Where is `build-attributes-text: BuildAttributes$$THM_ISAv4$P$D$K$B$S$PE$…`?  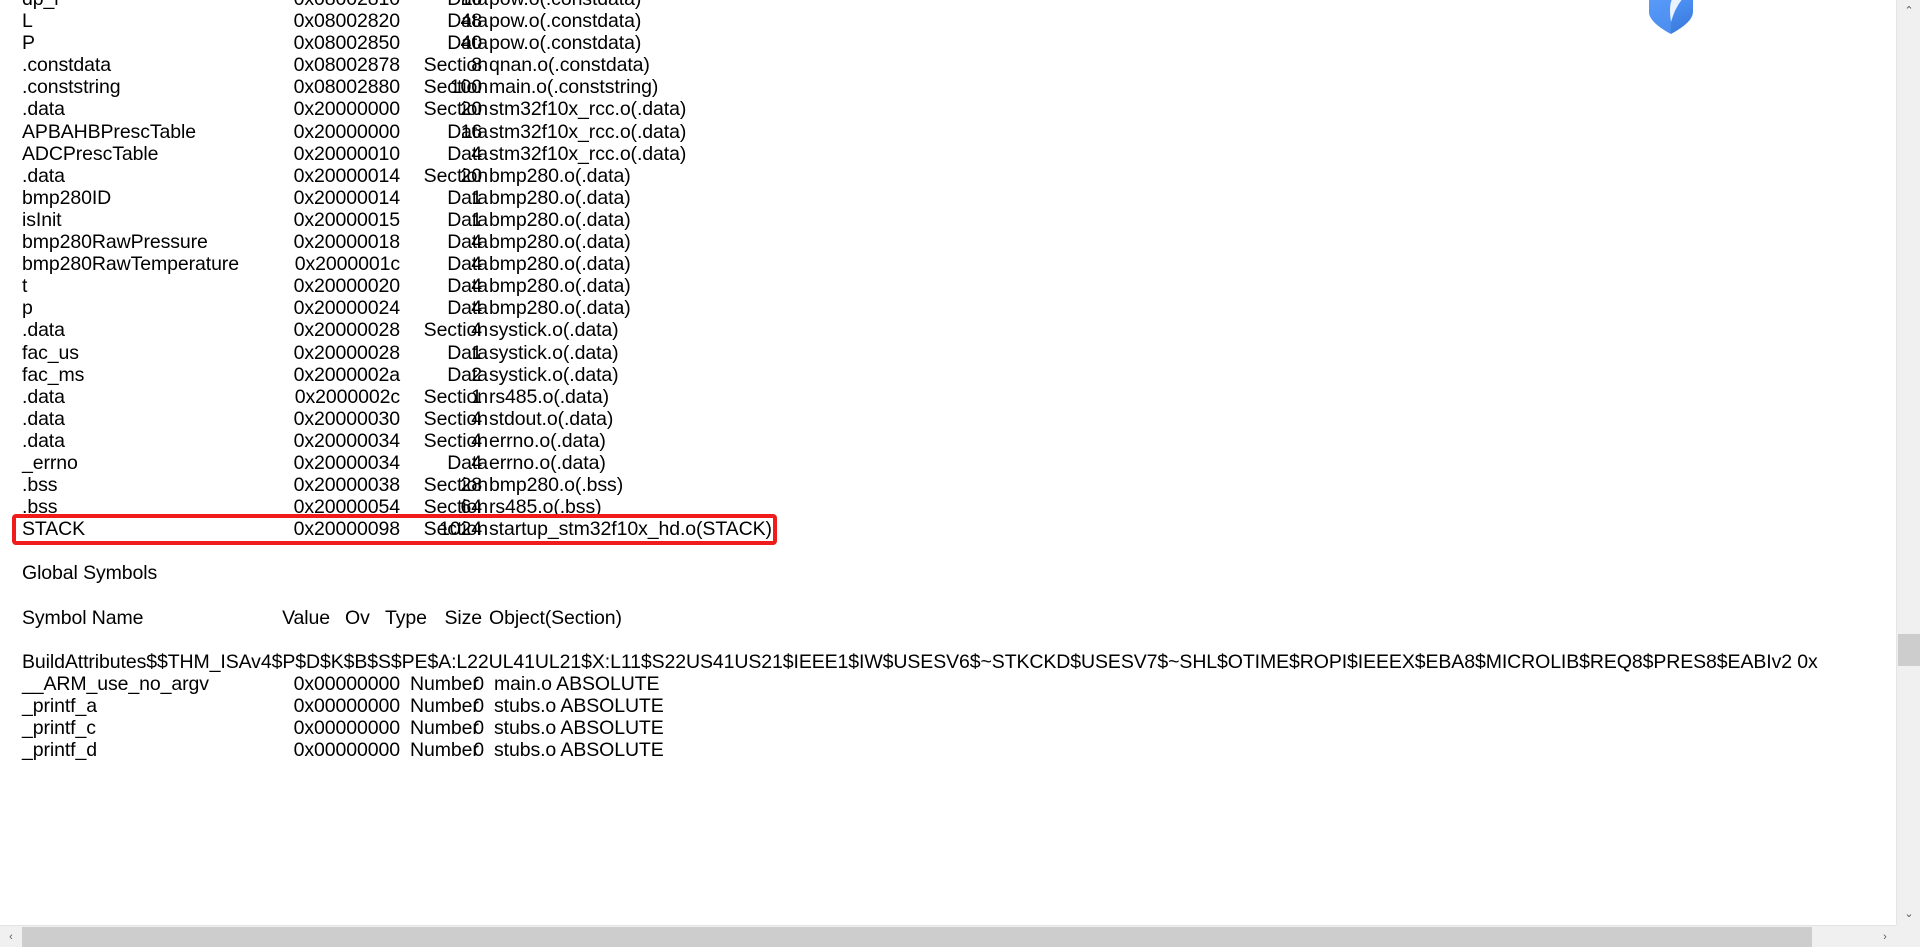 build-attributes-text: BuildAttributes$$THM_ISAv4$P$D$K$B$S$PE$… is located at coordinates (920, 661).